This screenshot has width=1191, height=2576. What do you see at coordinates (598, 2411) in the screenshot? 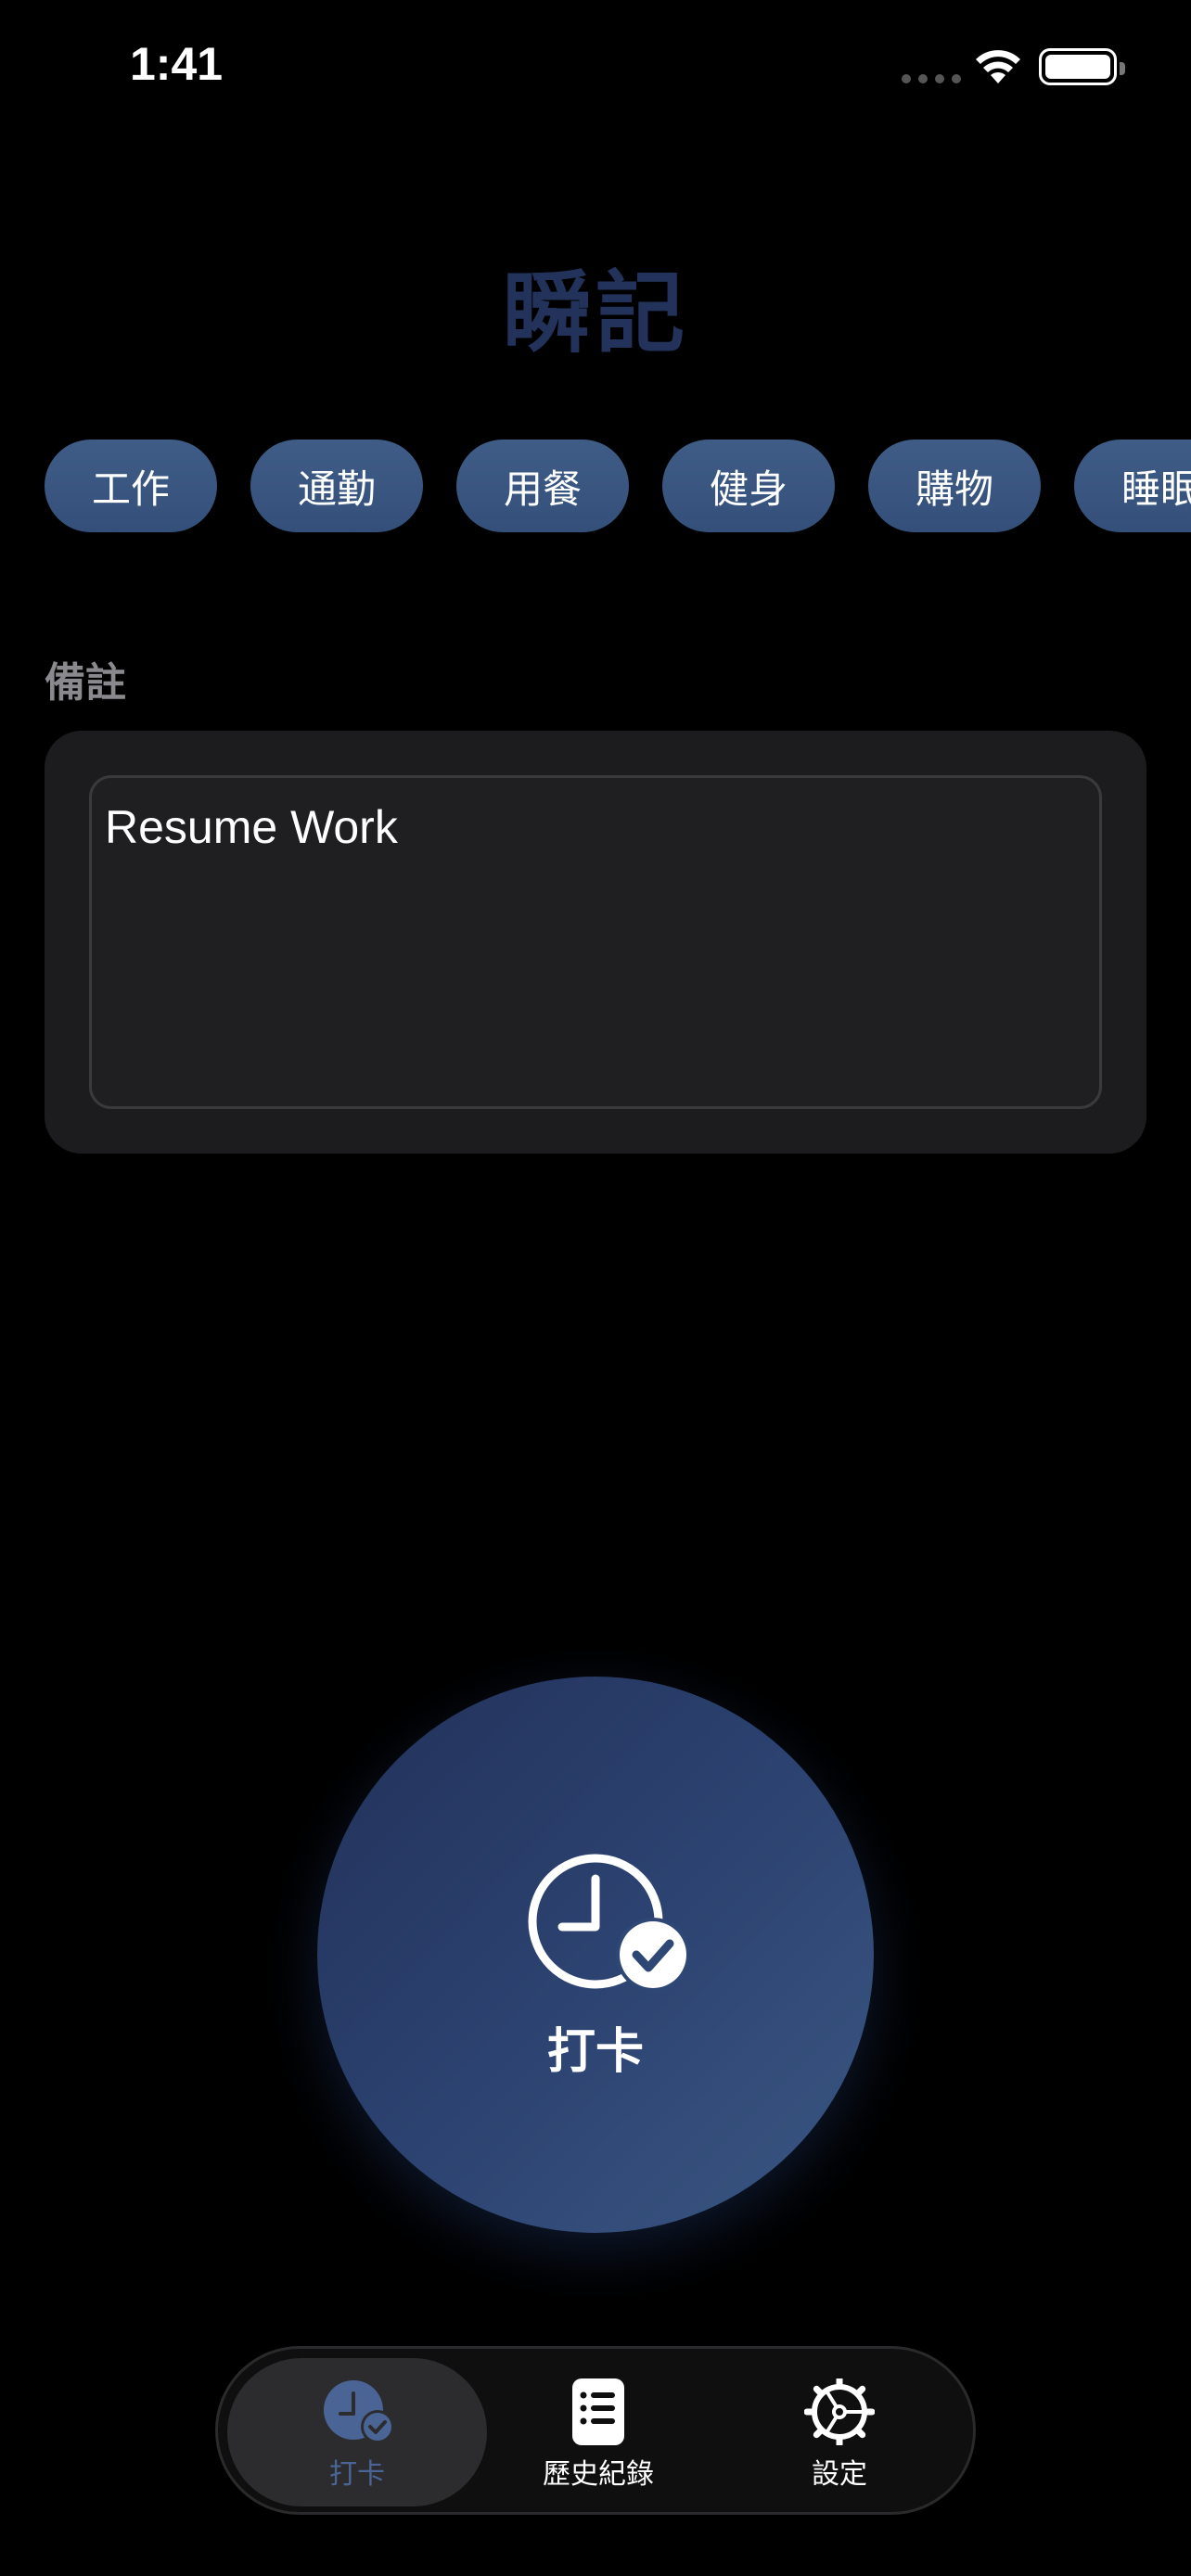
I see `list-document-icon` at bounding box center [598, 2411].